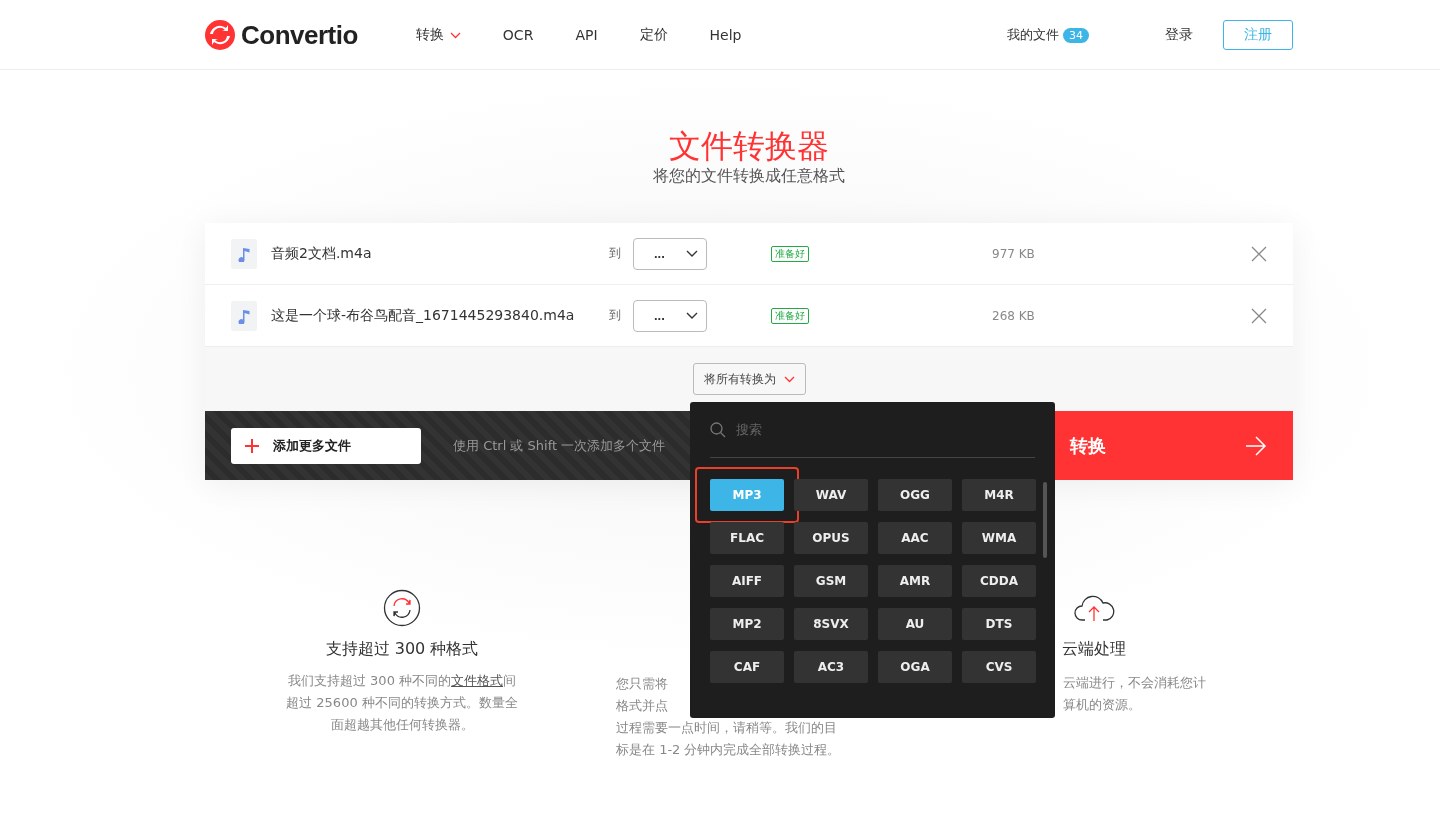 Image resolution: width=1440 pixels, height=819 pixels. Describe the element at coordinates (1048, 35) in the screenshot. I see `my-files-link: 我的文件 34` at that location.